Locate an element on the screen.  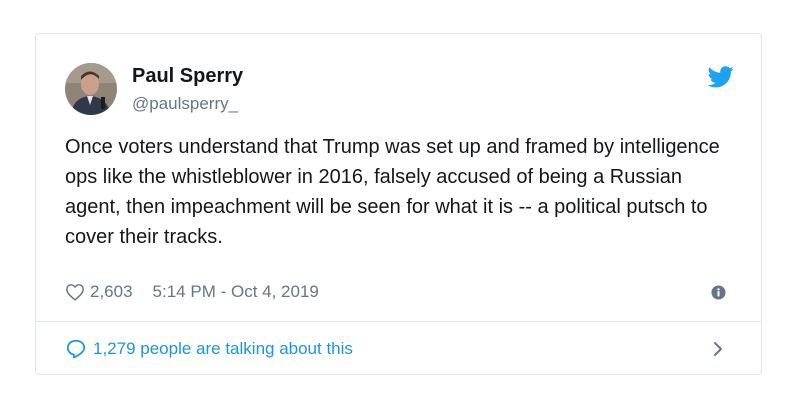
avatar is located at coordinates (91, 89).